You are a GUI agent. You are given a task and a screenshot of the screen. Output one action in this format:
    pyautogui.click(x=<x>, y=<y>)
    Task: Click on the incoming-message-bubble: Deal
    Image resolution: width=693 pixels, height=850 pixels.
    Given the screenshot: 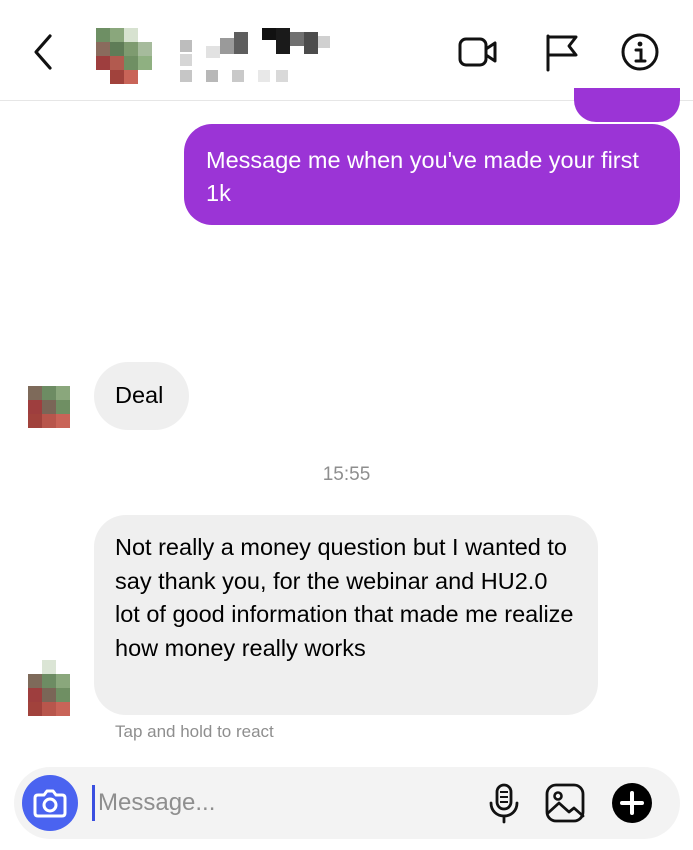 What is the action you would take?
    pyautogui.click(x=141, y=396)
    